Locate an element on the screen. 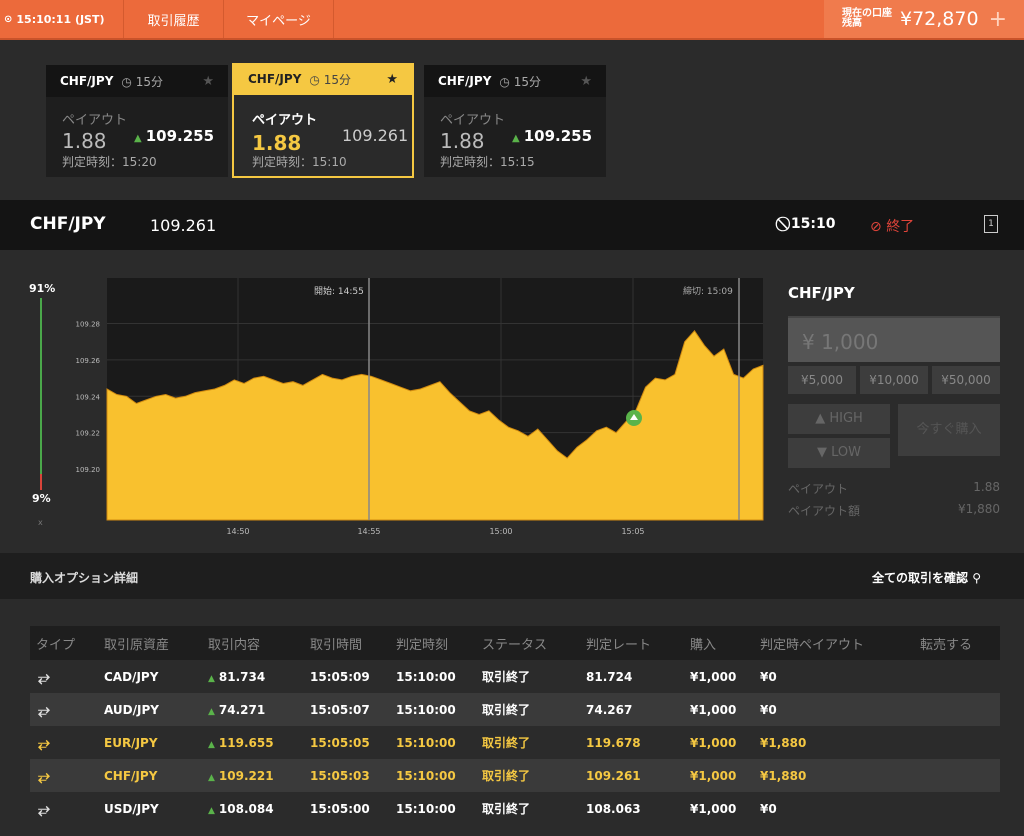 The height and width of the screenshot is (836, 1024). nav-mypage: マイページ is located at coordinates (279, 19).